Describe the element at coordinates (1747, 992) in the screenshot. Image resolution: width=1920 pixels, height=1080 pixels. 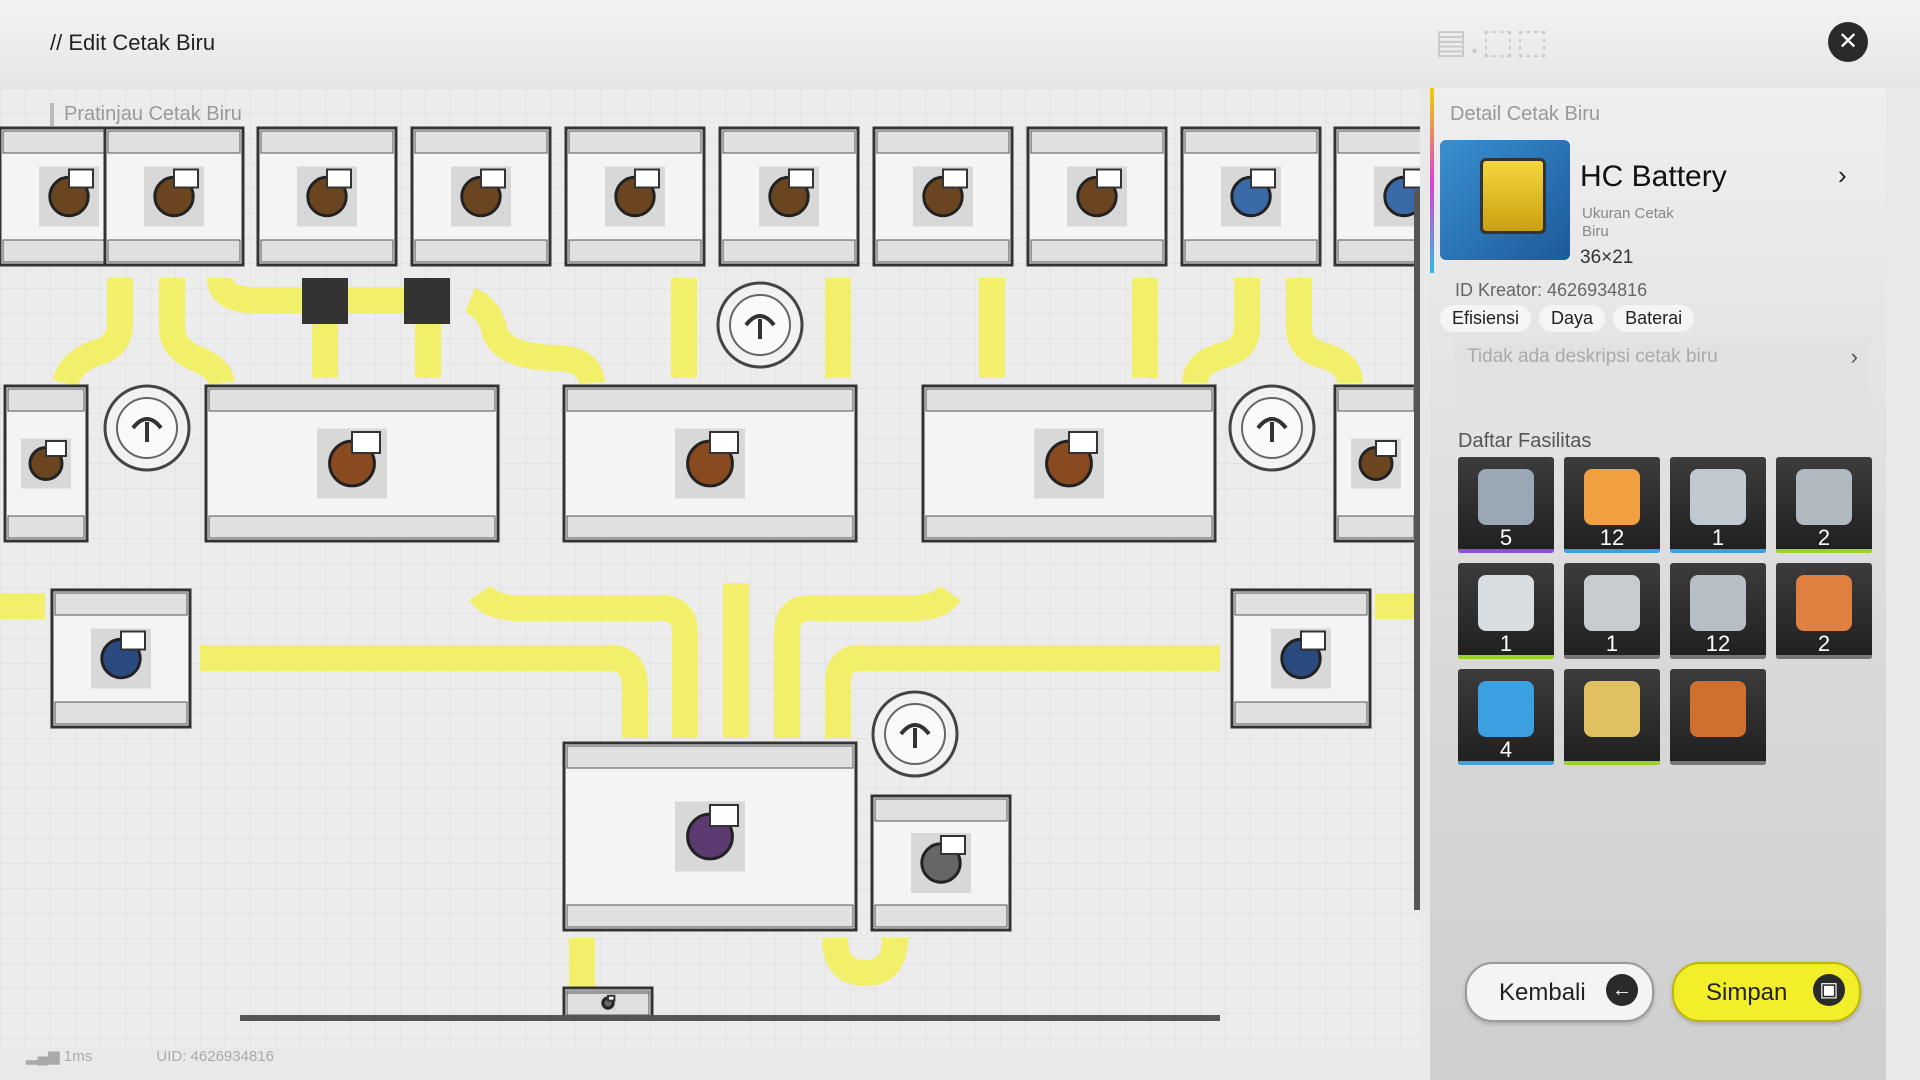
I see `save-button-label: Simpan` at that location.